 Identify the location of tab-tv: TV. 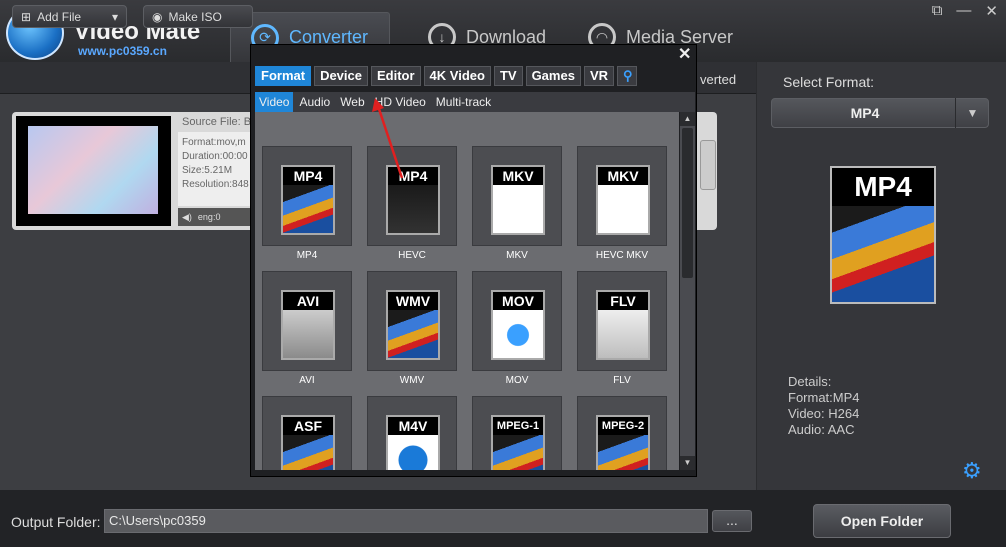
(508, 76).